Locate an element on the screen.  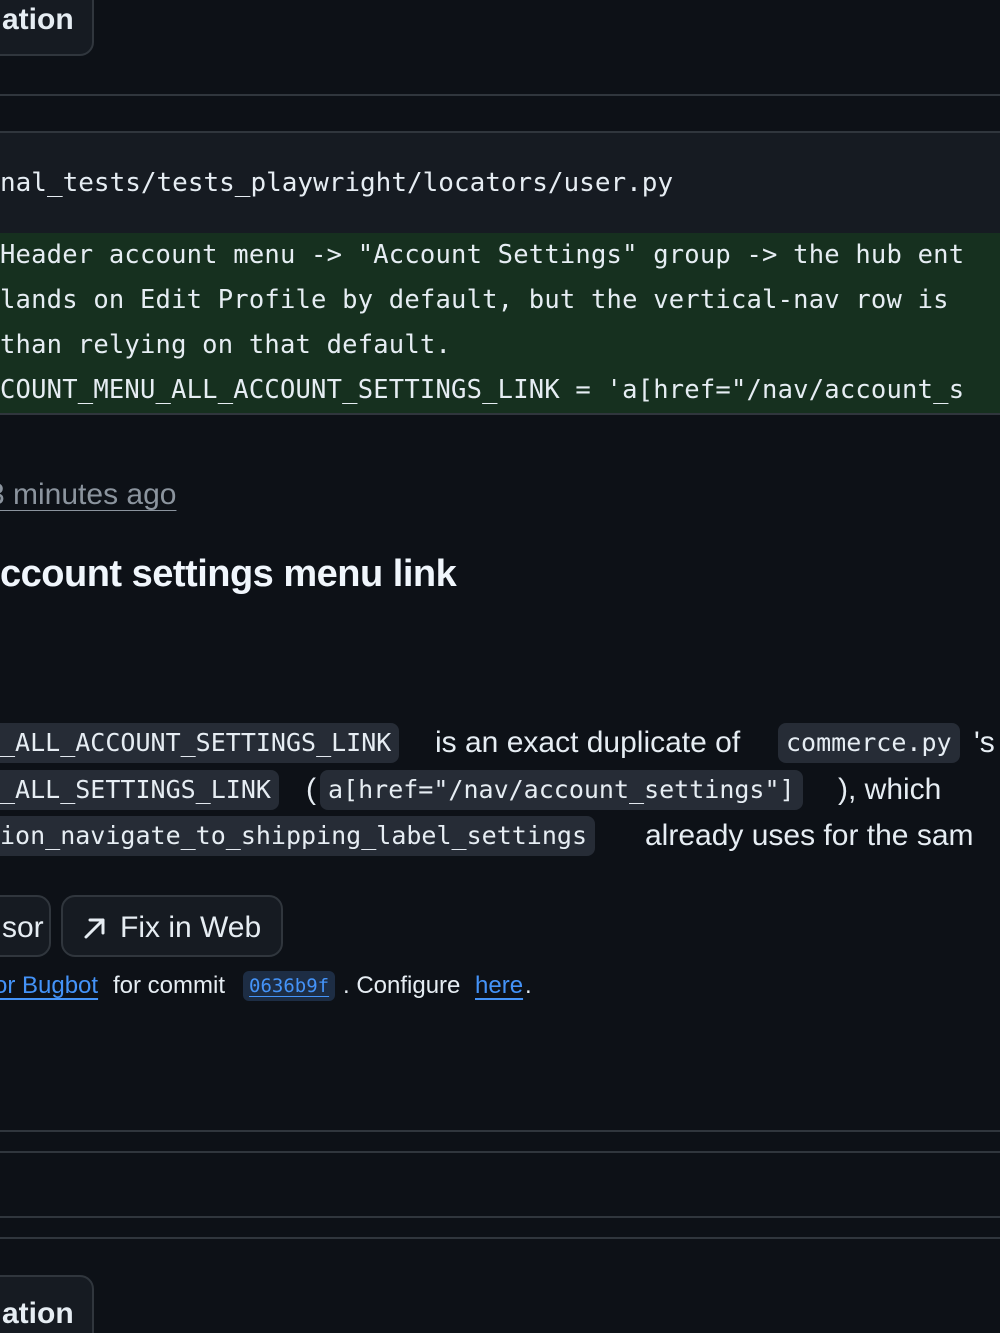
inline-code: _ALL_ACCOUNT_SETTINGS_LINK is located at coordinates (200, 743).